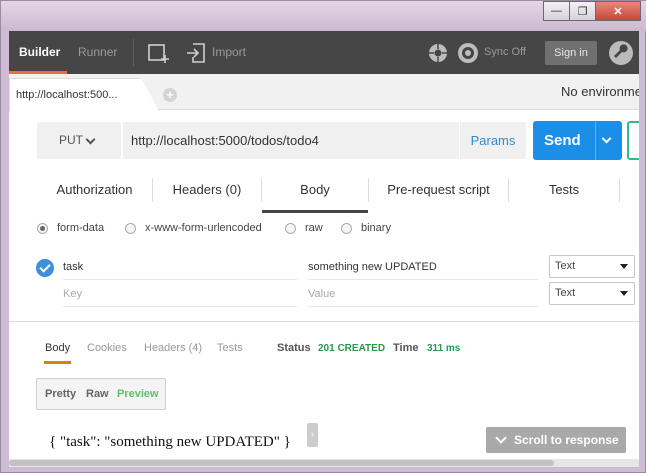  I want to click on view-raw-button: Raw, so click(97, 394).